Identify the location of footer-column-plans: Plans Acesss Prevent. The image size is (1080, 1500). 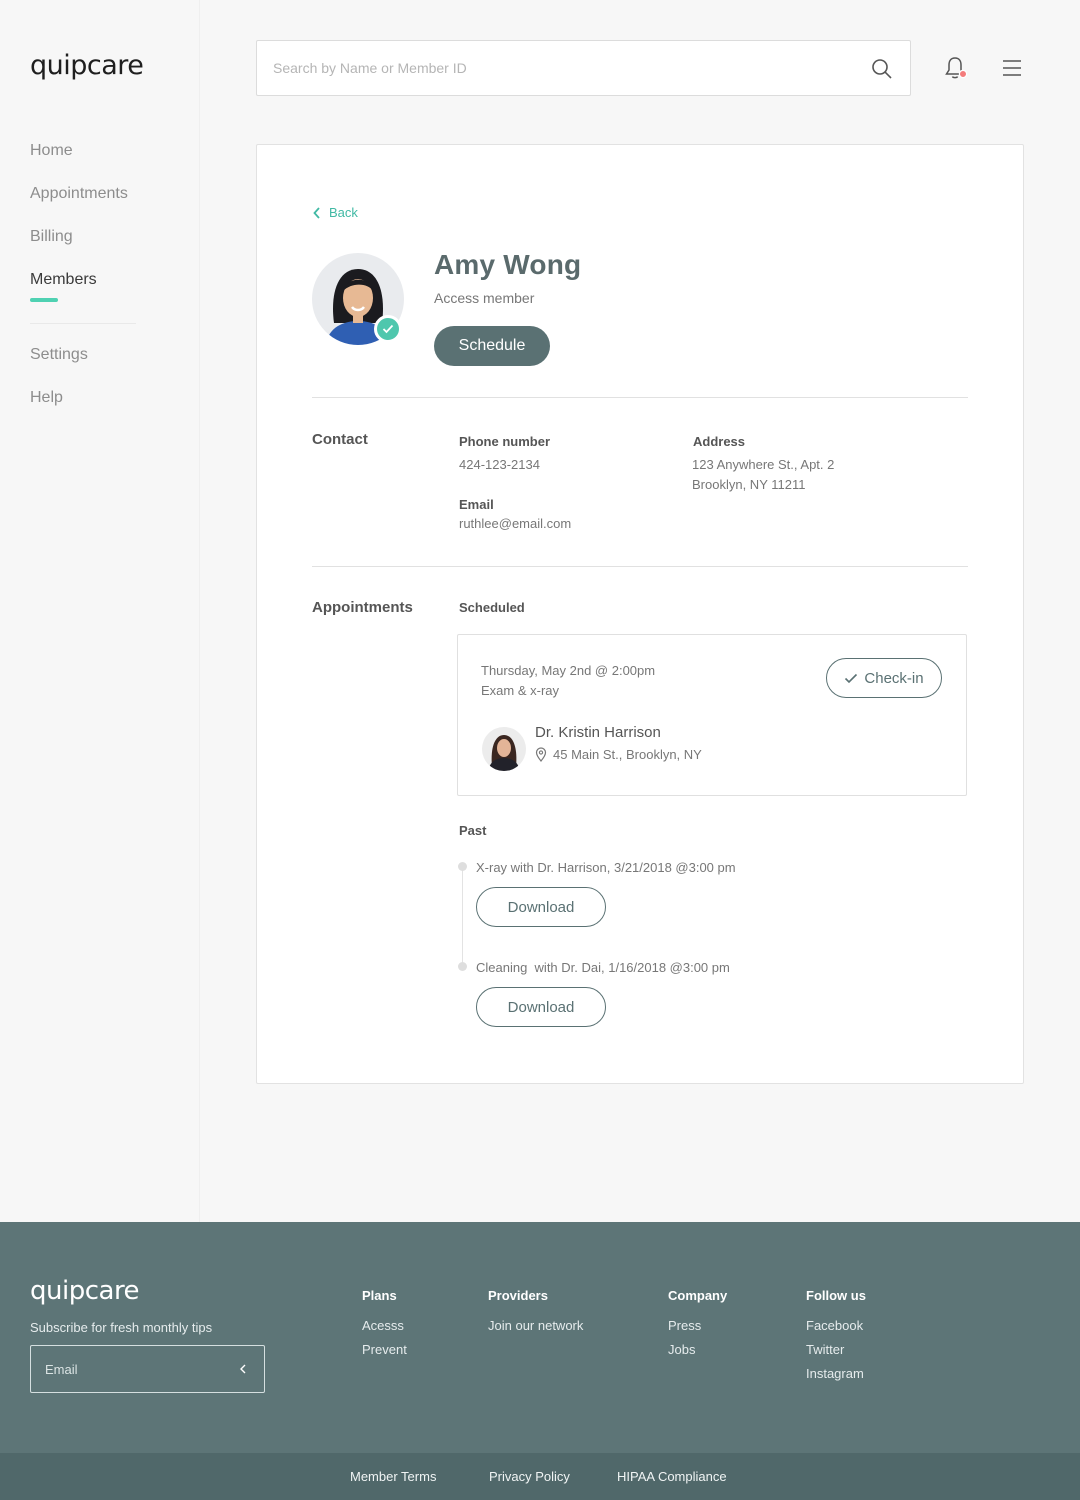
(384, 1326).